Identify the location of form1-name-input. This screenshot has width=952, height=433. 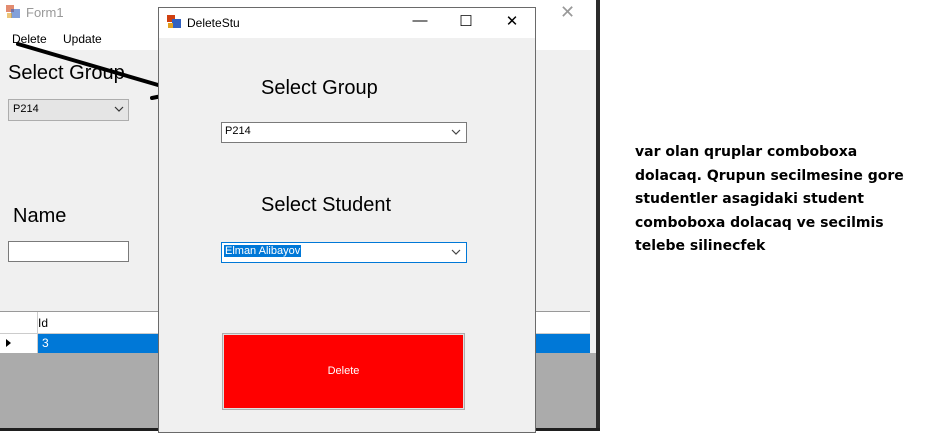
(68, 251).